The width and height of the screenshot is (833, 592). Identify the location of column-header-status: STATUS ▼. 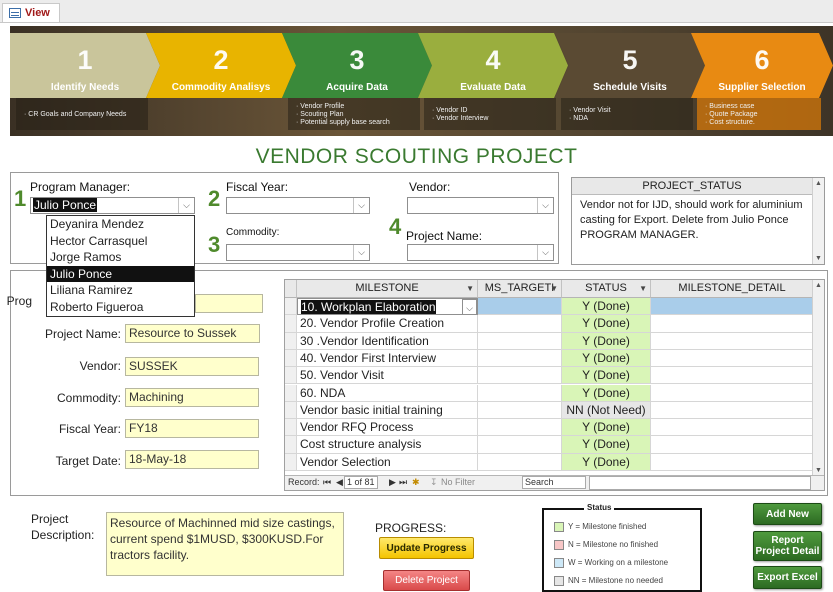
(606, 289).